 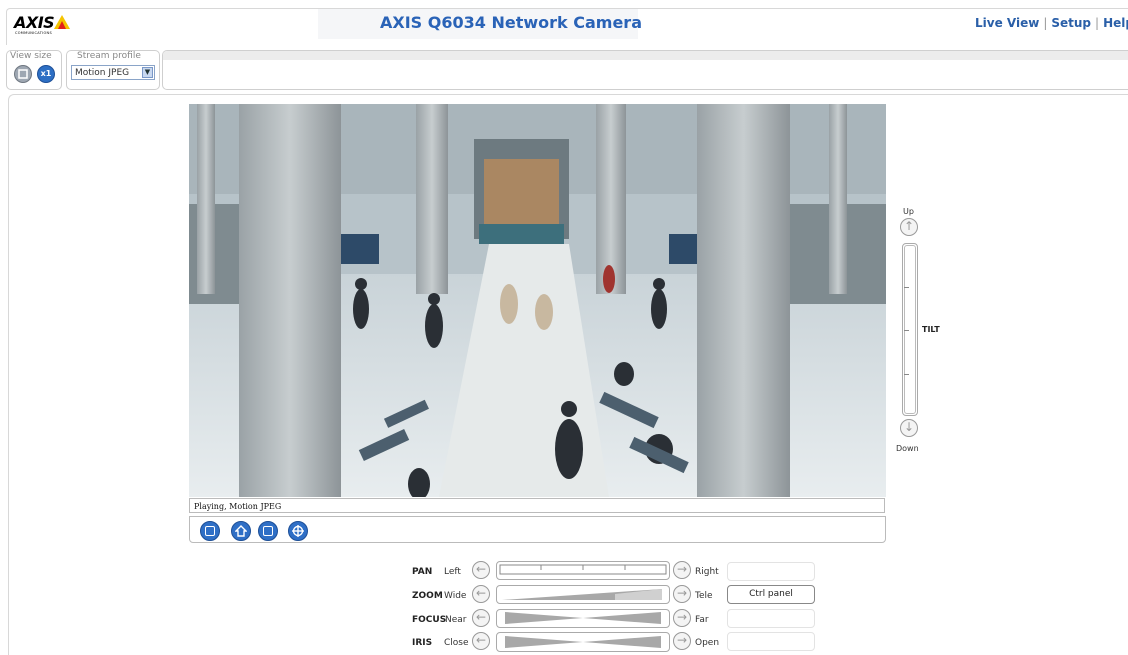 What do you see at coordinates (704, 596) in the screenshot?
I see `zoom-max-label: Tele` at bounding box center [704, 596].